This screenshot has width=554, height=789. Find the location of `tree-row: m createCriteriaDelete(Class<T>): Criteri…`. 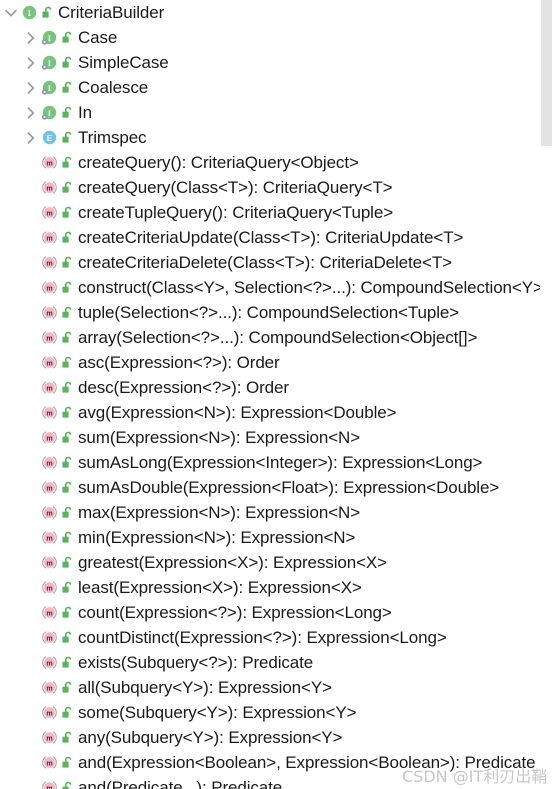

tree-row: m createCriteriaDelete(Class<T>): Criteri… is located at coordinates (277, 262).